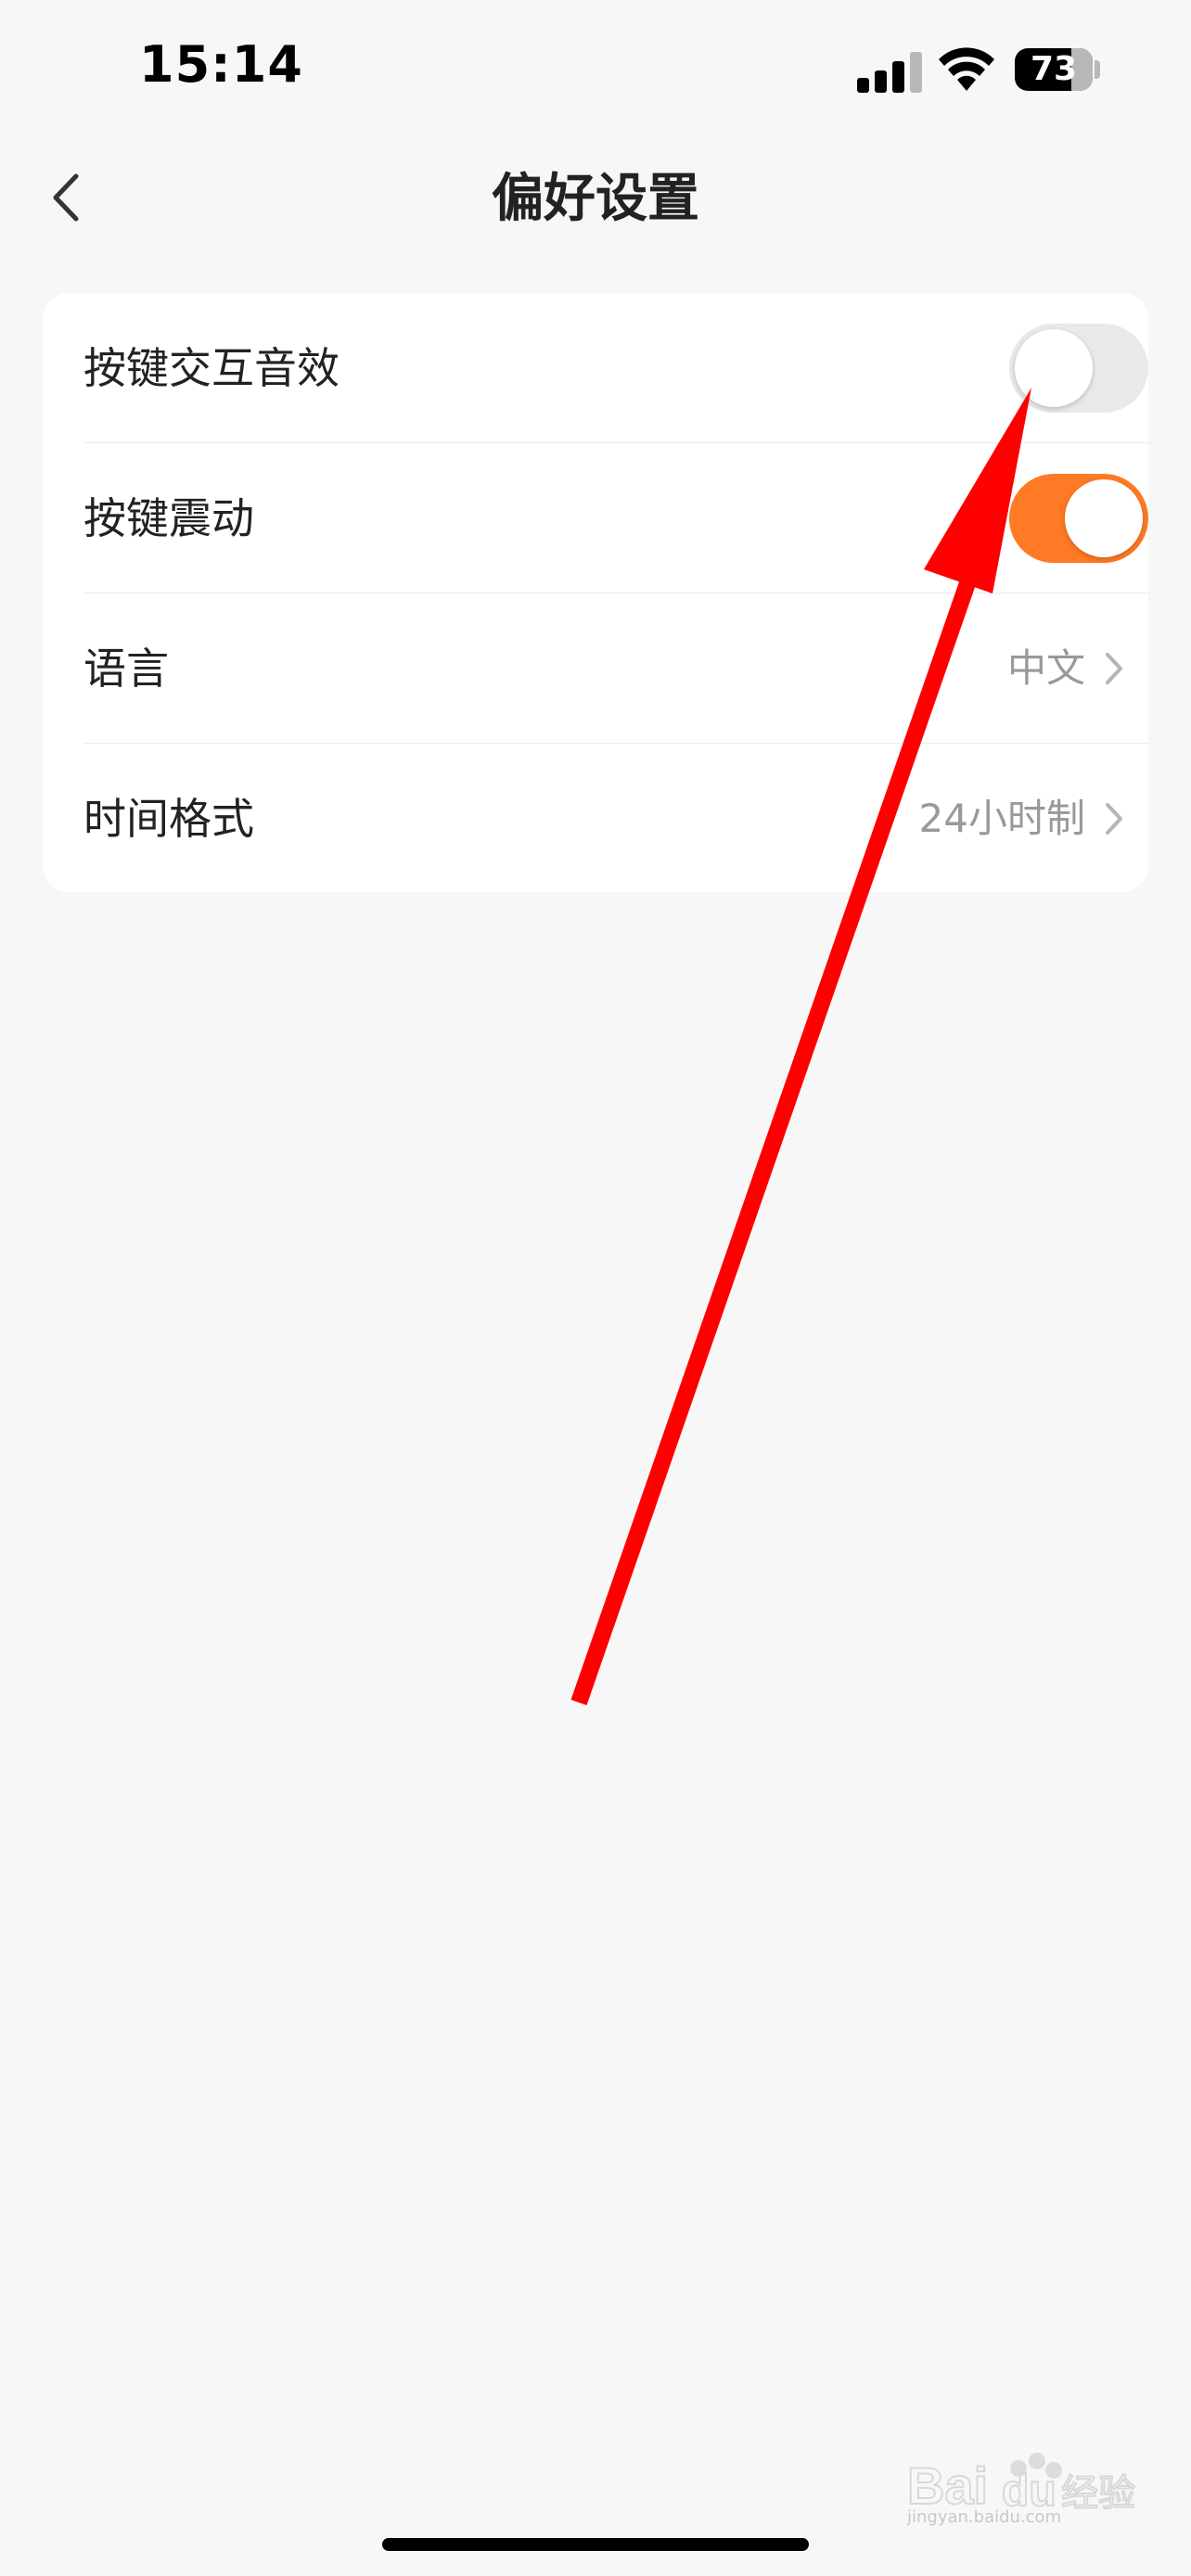 The image size is (1191, 2576). Describe the element at coordinates (168, 819) in the screenshot. I see `setting-label: 时间格式` at that location.